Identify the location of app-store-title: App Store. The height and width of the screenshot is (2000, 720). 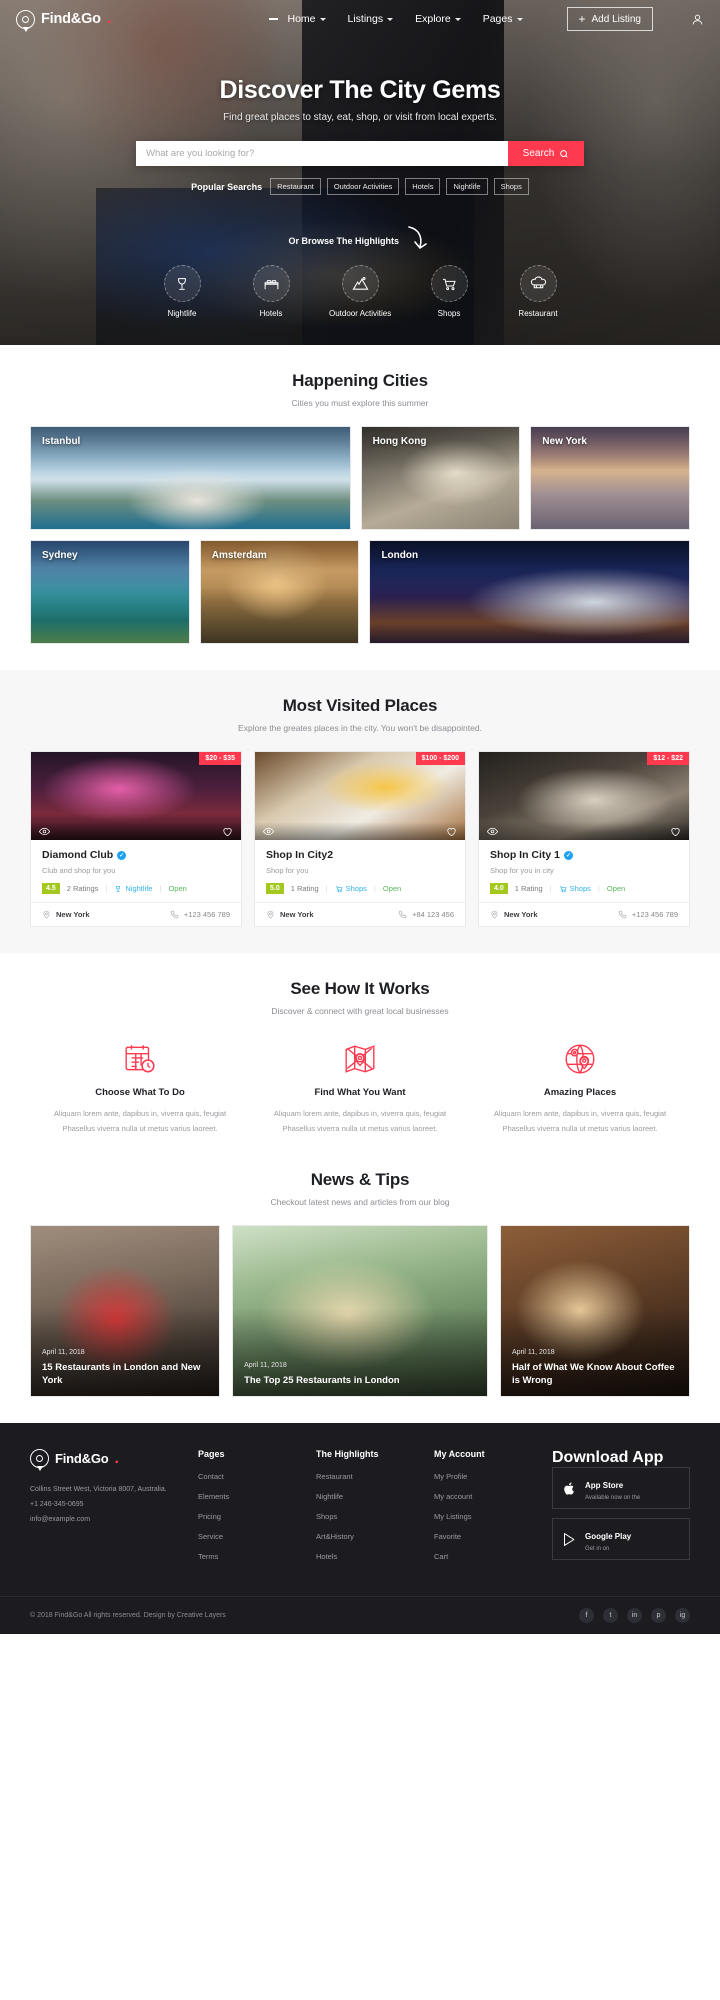
(604, 1486).